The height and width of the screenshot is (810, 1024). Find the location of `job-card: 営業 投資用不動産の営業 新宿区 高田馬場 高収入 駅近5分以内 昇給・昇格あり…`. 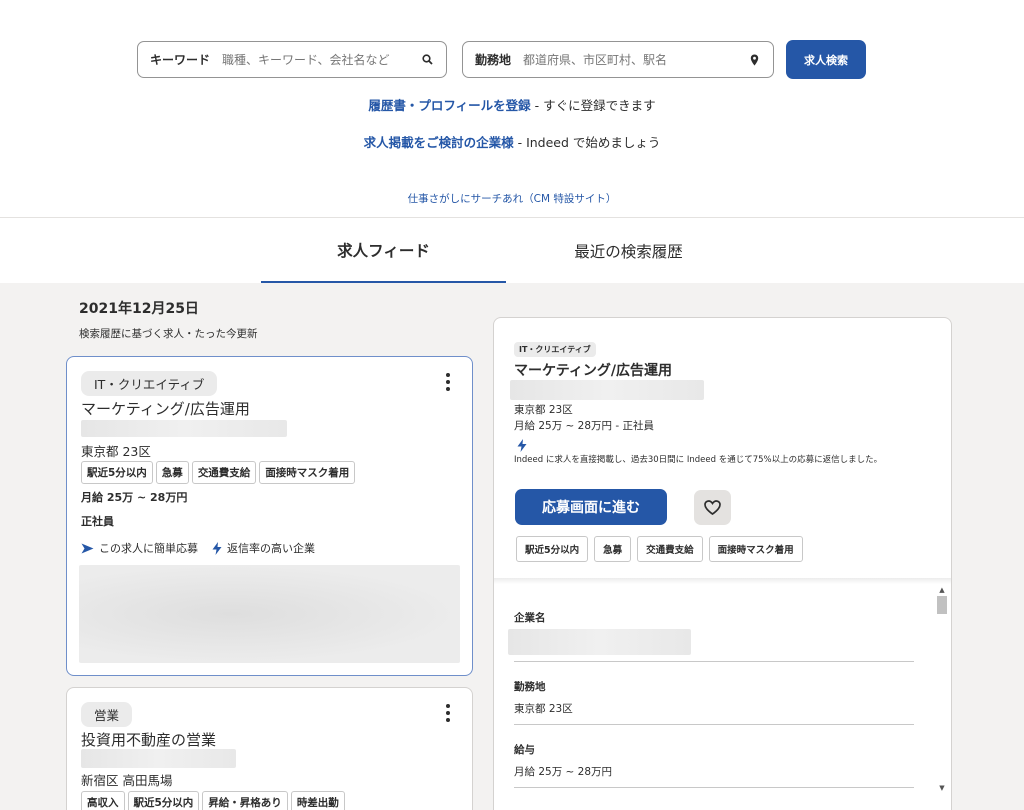

job-card: 営業 投資用不動産の営業 新宿区 高田馬場 高収入 駅近5分以内 昇給・昇格あり… is located at coordinates (269, 748).